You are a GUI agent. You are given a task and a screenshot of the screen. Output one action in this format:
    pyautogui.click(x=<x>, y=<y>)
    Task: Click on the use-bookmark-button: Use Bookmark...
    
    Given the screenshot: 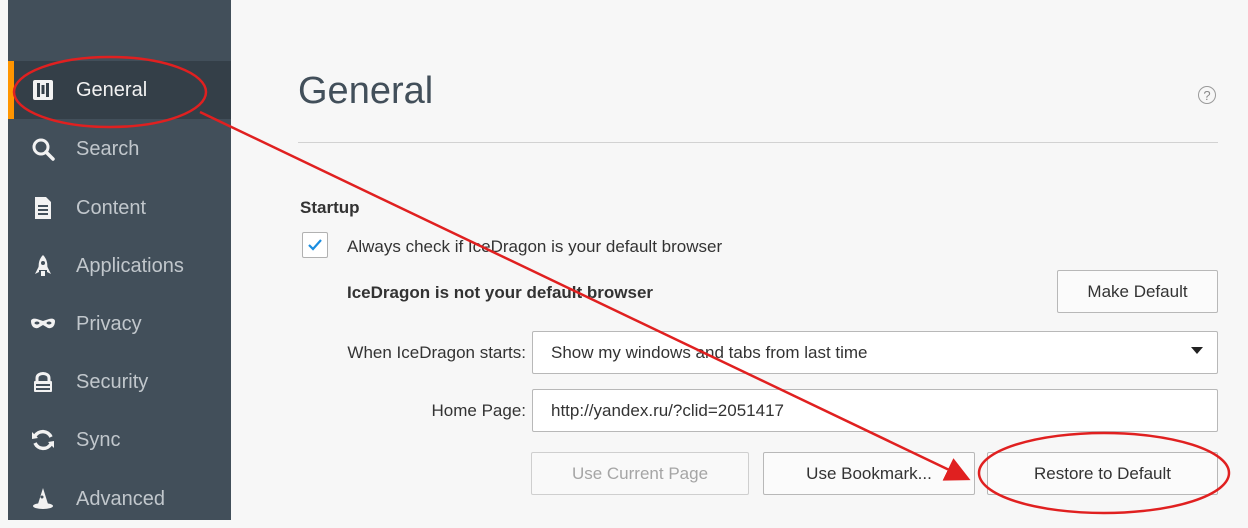 What is the action you would take?
    pyautogui.click(x=869, y=473)
    